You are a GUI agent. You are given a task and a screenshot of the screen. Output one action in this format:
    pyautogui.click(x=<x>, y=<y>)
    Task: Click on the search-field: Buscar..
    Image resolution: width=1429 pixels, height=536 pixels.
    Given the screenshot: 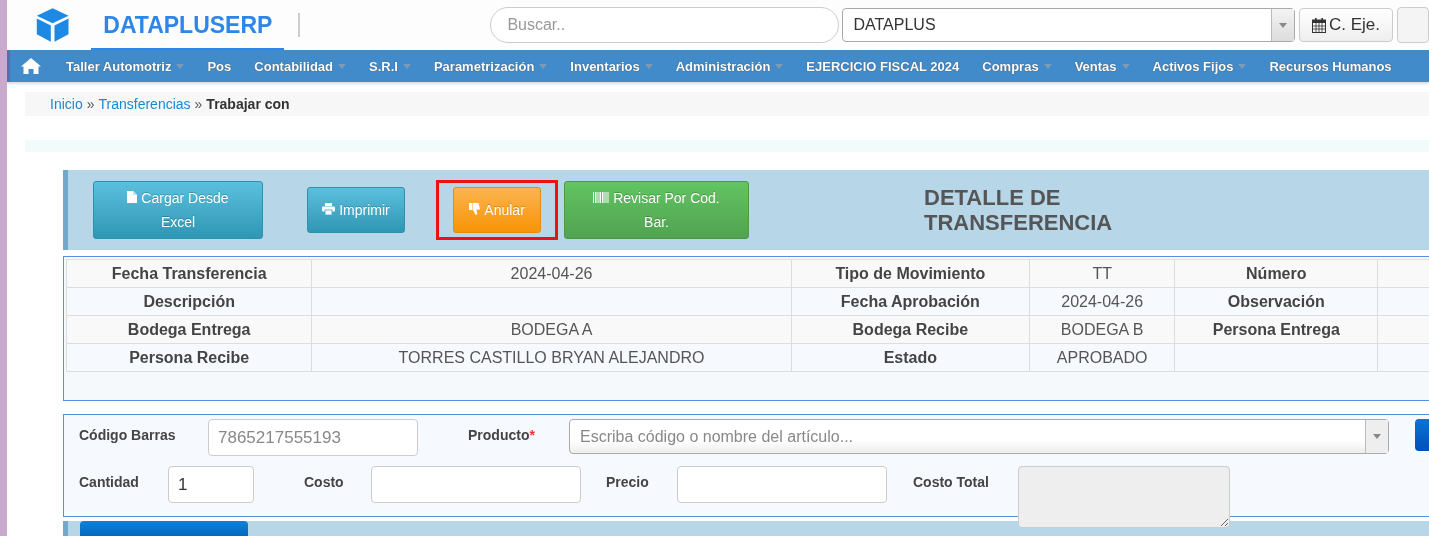 What is the action you would take?
    pyautogui.click(x=665, y=25)
    